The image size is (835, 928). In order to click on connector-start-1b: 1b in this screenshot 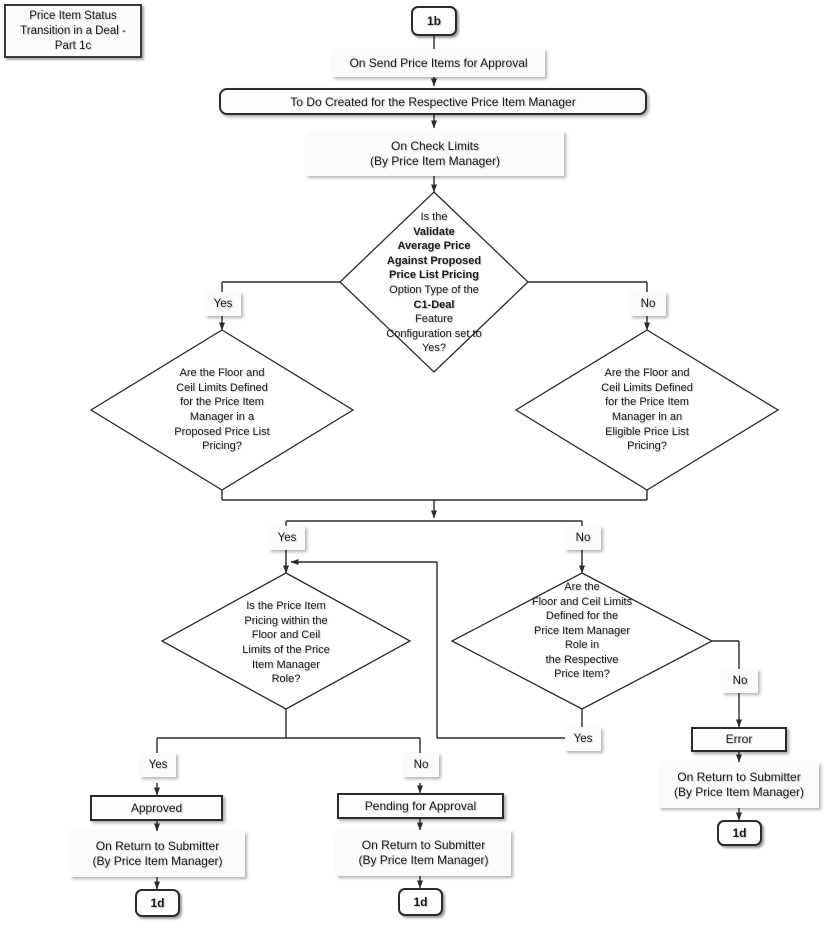, I will do `click(434, 21)`.